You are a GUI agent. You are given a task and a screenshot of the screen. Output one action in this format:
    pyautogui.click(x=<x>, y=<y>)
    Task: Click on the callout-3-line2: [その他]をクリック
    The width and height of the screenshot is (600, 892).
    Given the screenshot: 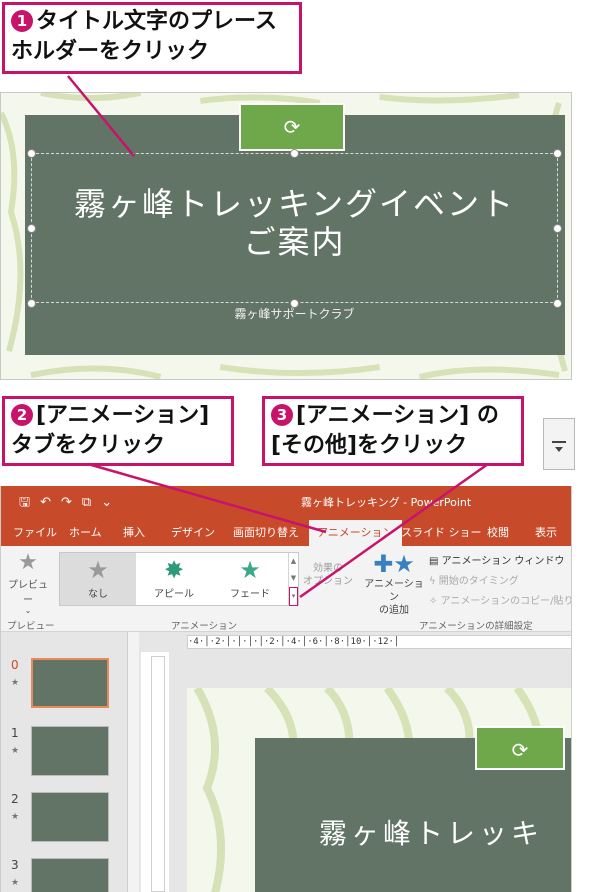 What is the action you would take?
    pyautogui.click(x=369, y=445)
    